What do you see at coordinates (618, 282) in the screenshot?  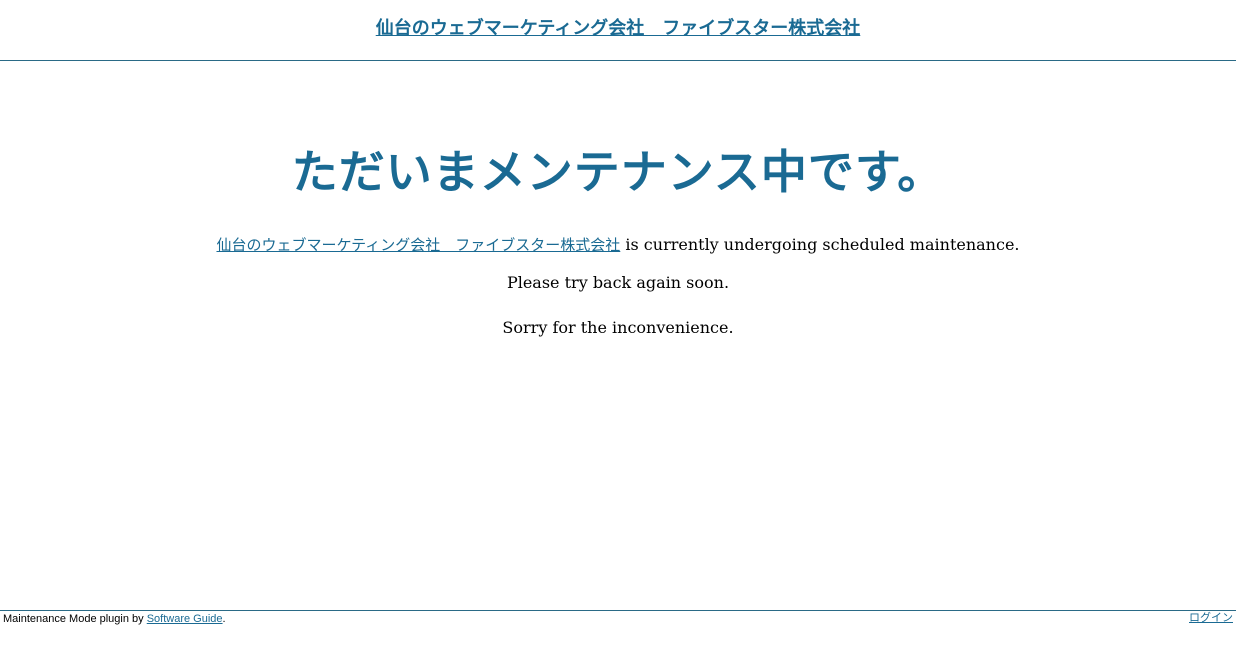 I see `try-back-text: Please try back again soon.` at bounding box center [618, 282].